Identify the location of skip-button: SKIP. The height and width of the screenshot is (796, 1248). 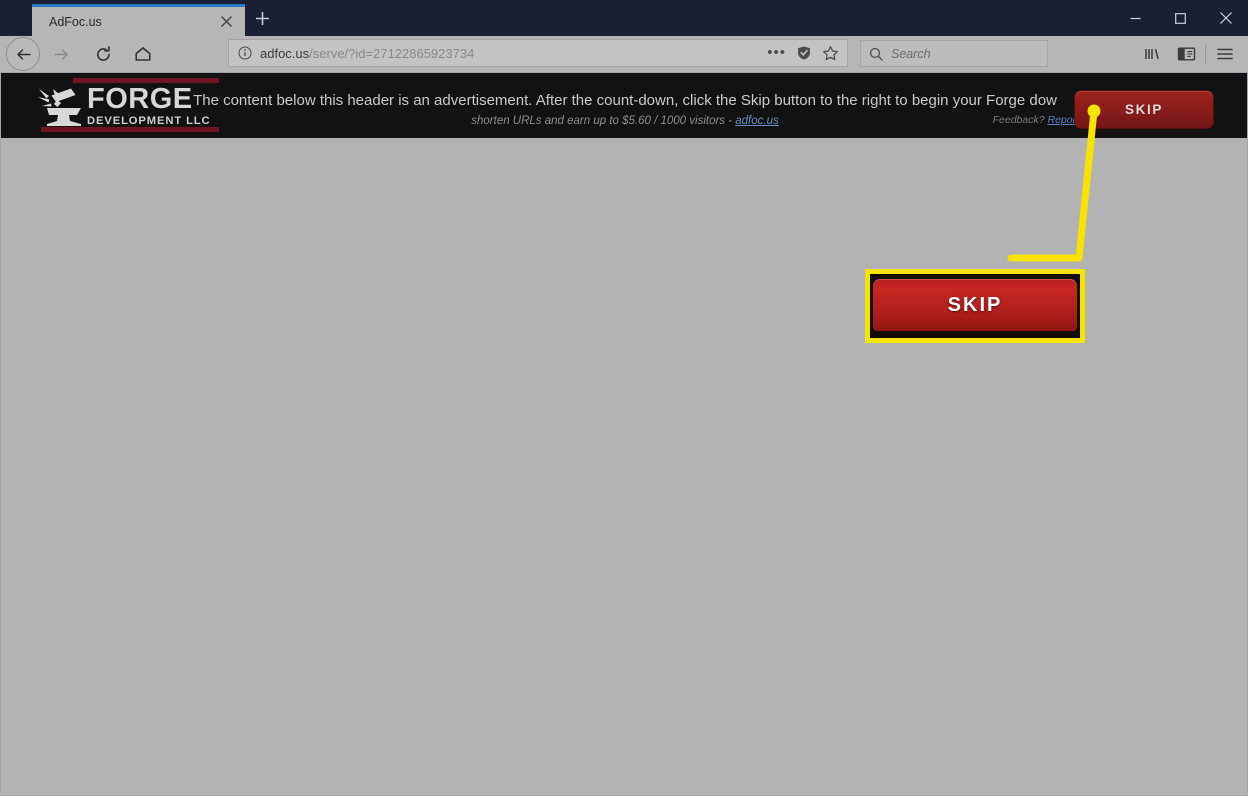
(1144, 109).